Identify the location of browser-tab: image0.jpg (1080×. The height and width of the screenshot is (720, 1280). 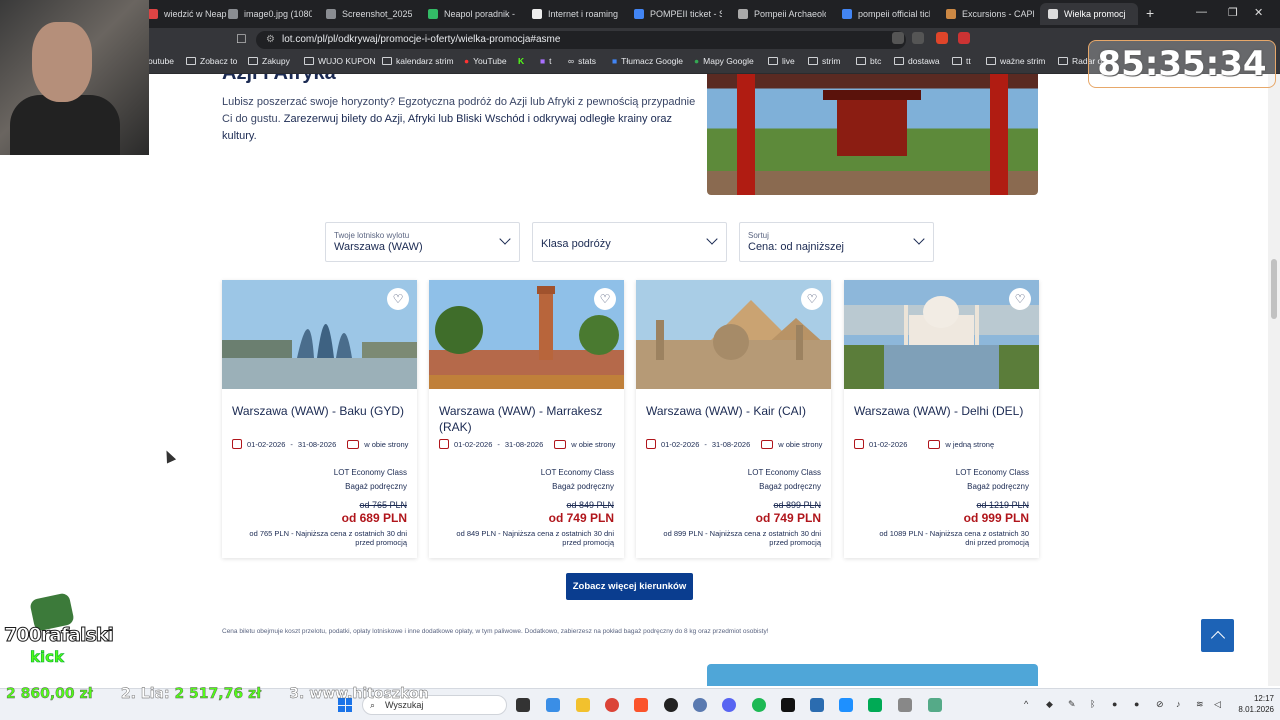
(266, 14).